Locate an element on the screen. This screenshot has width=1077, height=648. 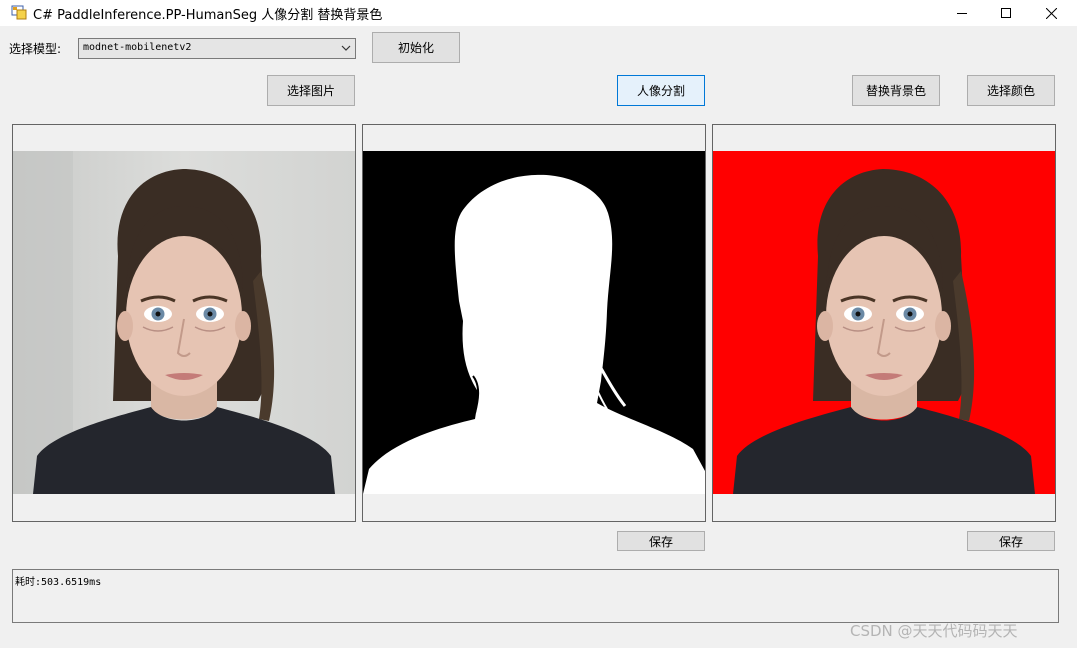
app-icon is located at coordinates (19, 12).